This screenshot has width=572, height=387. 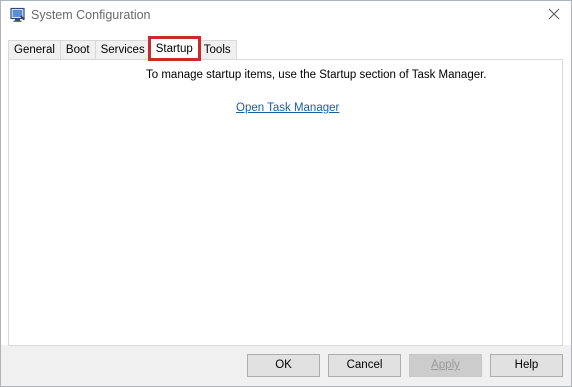 I want to click on system-configuration-icon, so click(x=18, y=15).